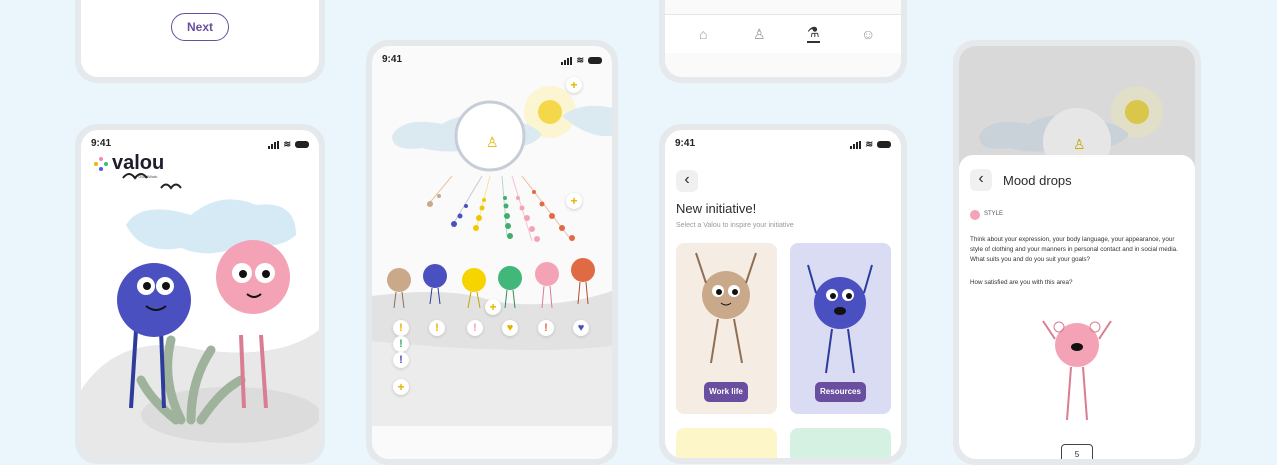 The width and height of the screenshot is (1277, 465). What do you see at coordinates (1077, 370) in the screenshot?
I see `pink-character` at bounding box center [1077, 370].